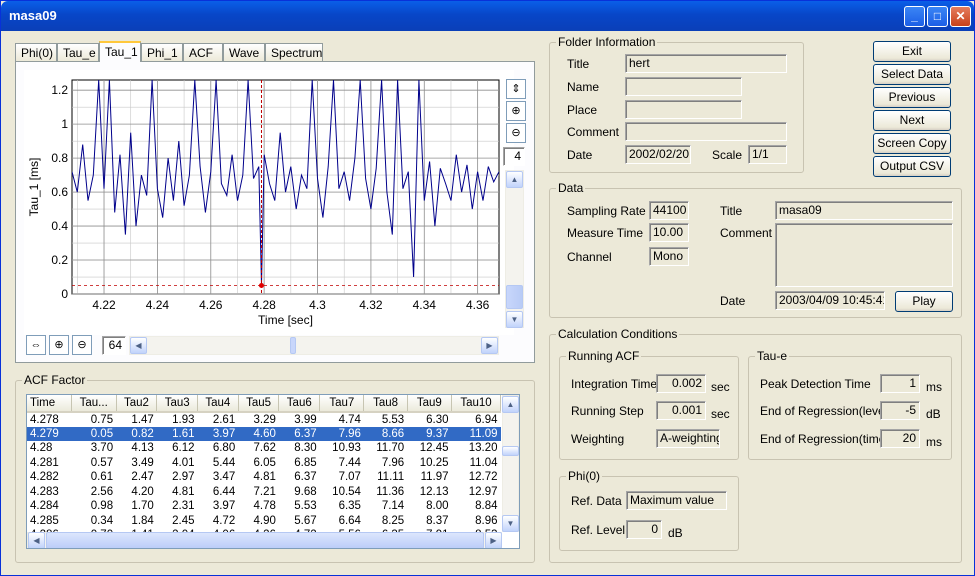 The height and width of the screenshot is (576, 975). What do you see at coordinates (912, 120) in the screenshot?
I see `next-button: Next` at bounding box center [912, 120].